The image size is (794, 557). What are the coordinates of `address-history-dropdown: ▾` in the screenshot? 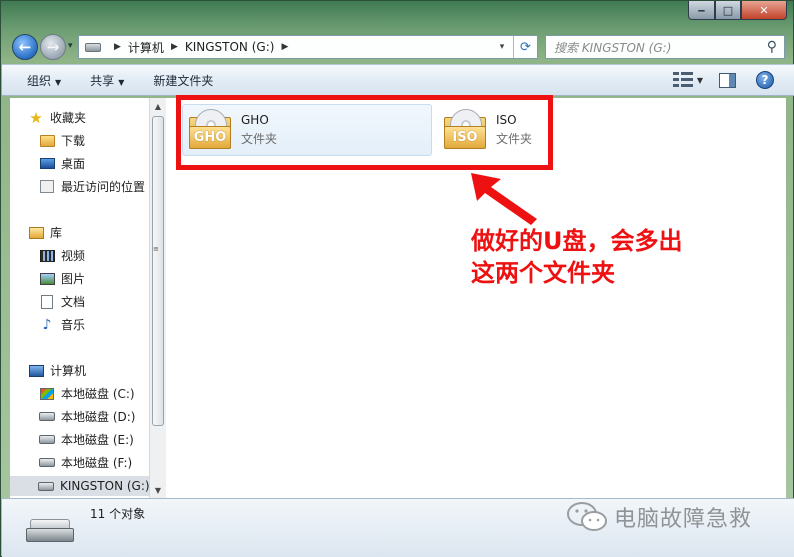 It's located at (502, 47).